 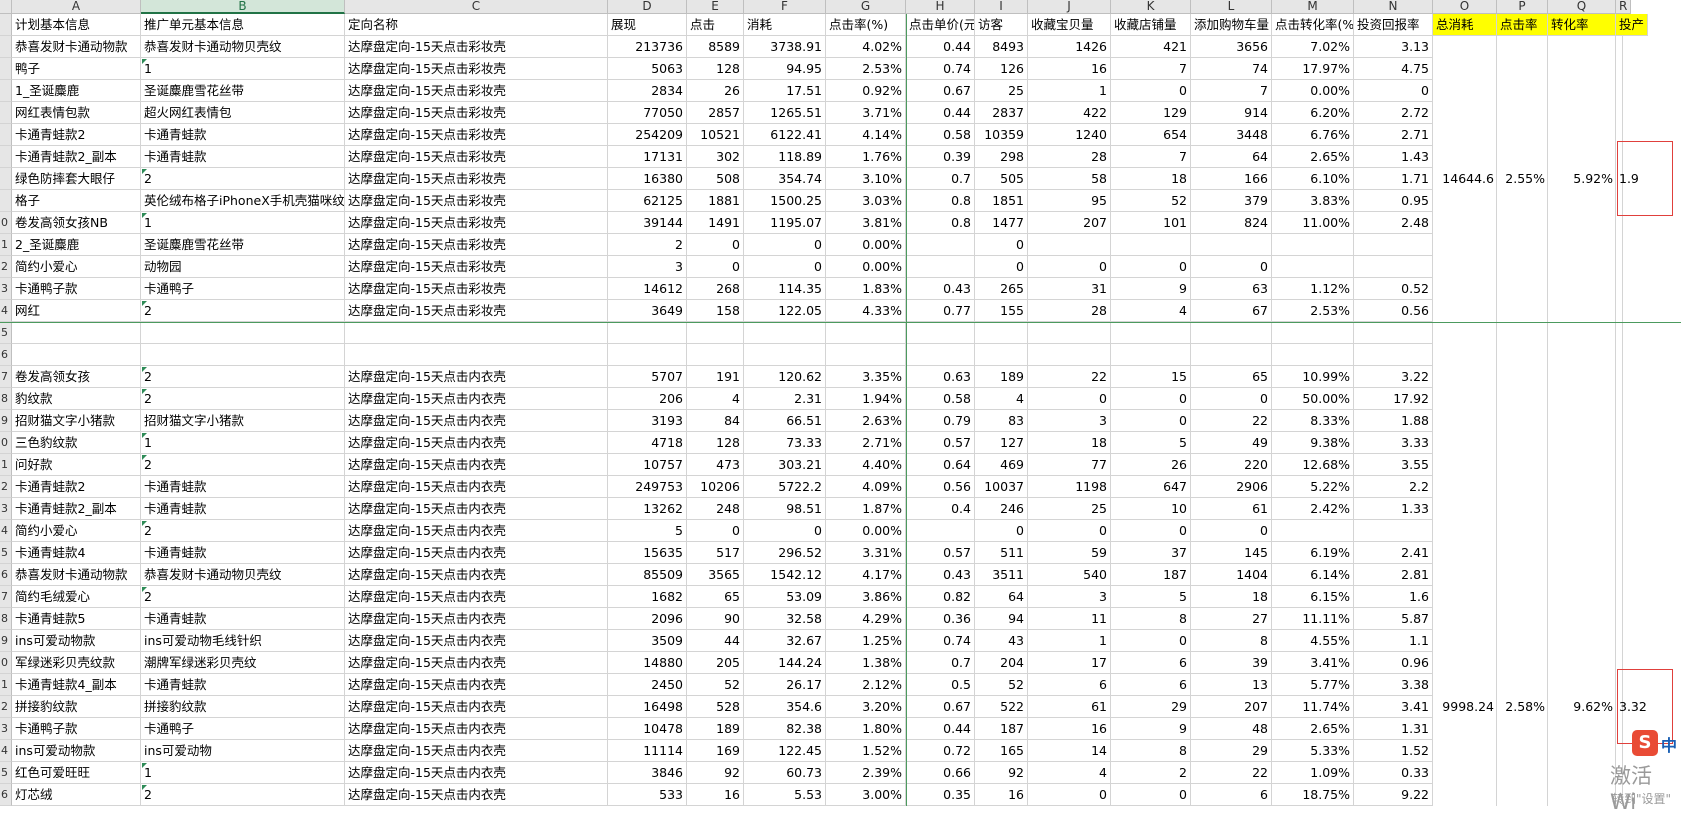 I want to click on table-cell: 5, so click(x=1151, y=443).